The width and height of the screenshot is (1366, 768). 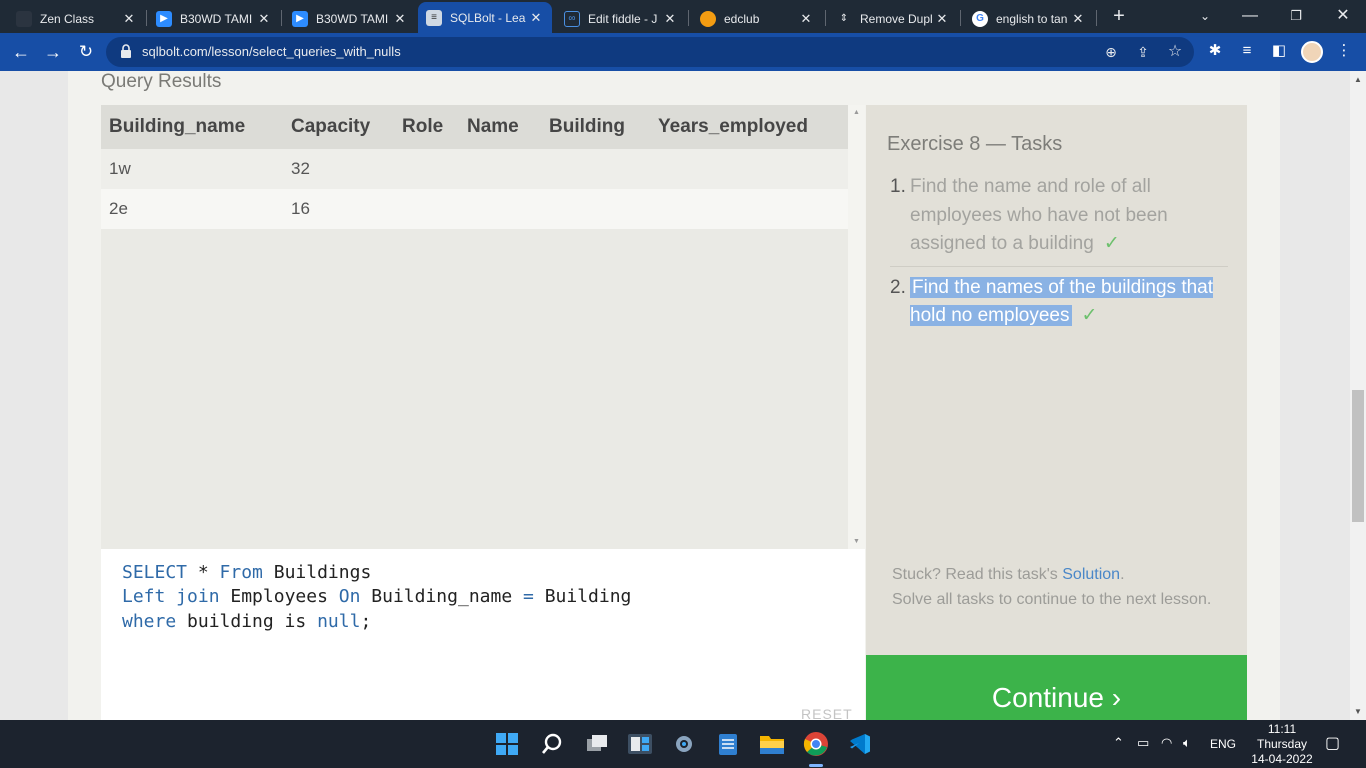 What do you see at coordinates (86, 52) in the screenshot?
I see `reload-icon: ↻` at bounding box center [86, 52].